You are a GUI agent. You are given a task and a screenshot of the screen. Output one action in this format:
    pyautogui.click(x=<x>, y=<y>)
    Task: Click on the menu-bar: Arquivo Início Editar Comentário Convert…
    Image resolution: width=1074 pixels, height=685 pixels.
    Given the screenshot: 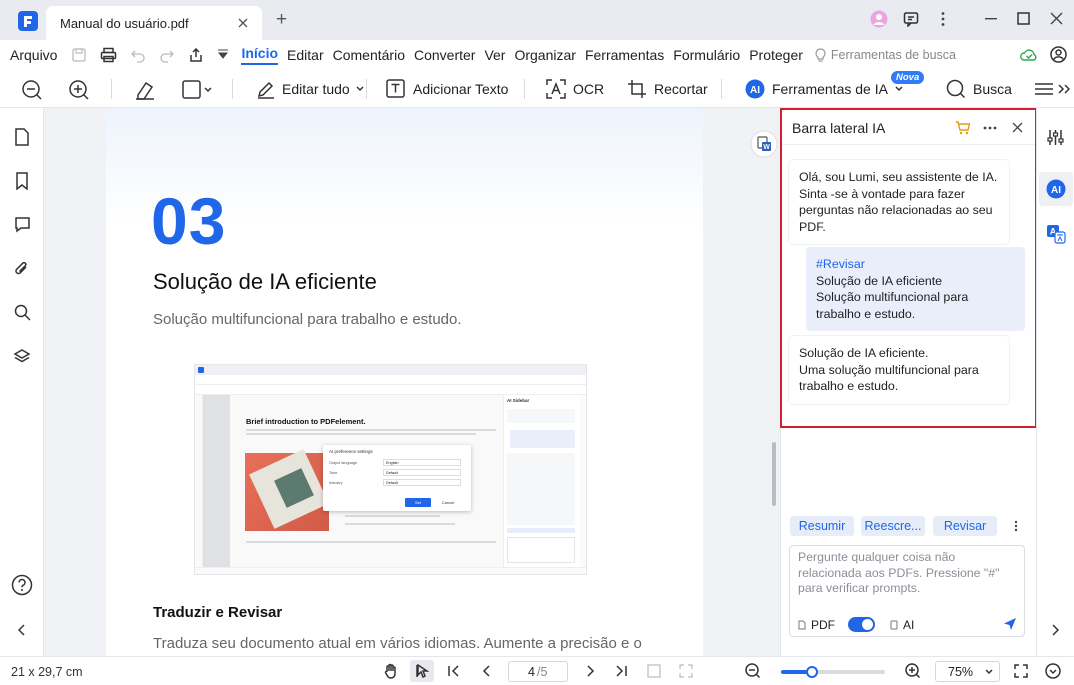 What is the action you would take?
    pyautogui.click(x=537, y=55)
    